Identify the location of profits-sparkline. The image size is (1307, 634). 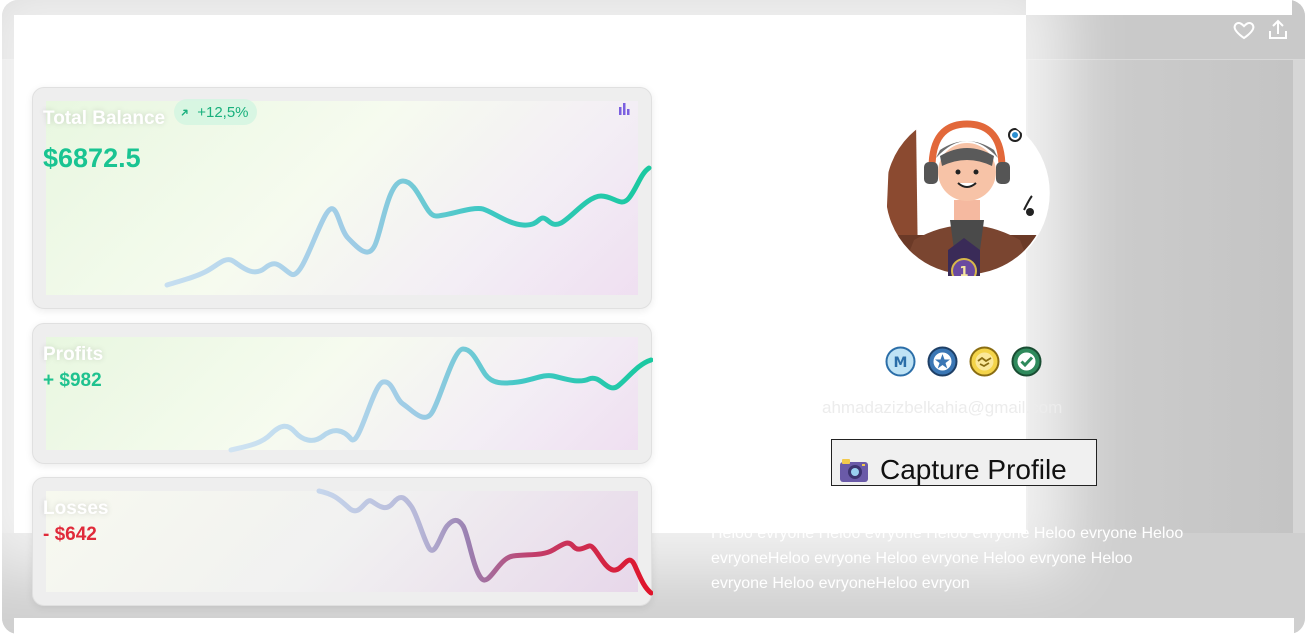
(440, 399).